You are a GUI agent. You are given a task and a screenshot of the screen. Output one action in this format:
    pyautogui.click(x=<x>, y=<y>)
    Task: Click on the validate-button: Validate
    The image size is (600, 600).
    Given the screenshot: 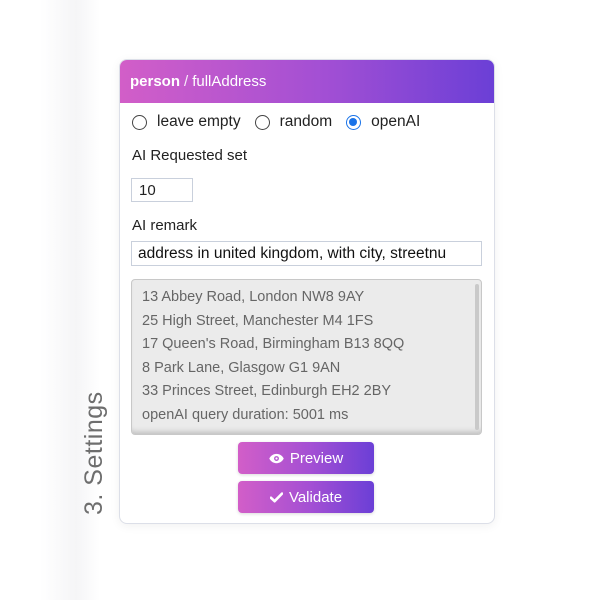 What is the action you would take?
    pyautogui.click(x=306, y=497)
    